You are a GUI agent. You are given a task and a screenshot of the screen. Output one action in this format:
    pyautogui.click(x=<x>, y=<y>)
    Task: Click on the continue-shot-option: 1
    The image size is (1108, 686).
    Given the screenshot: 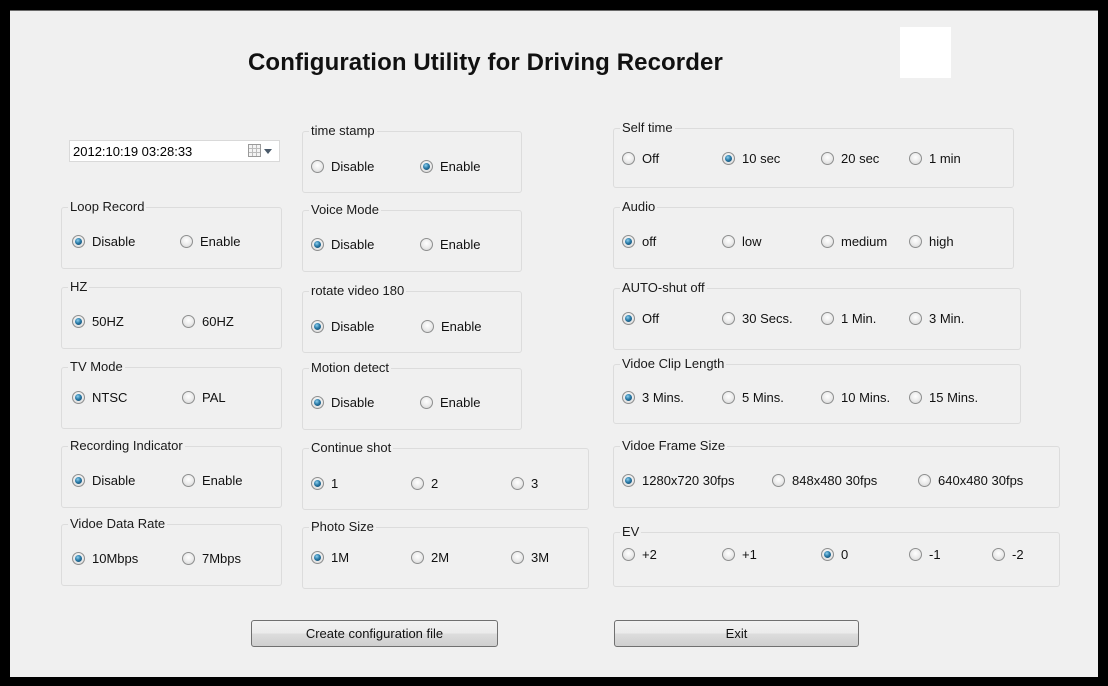 What is the action you would take?
    pyautogui.click(x=324, y=483)
    